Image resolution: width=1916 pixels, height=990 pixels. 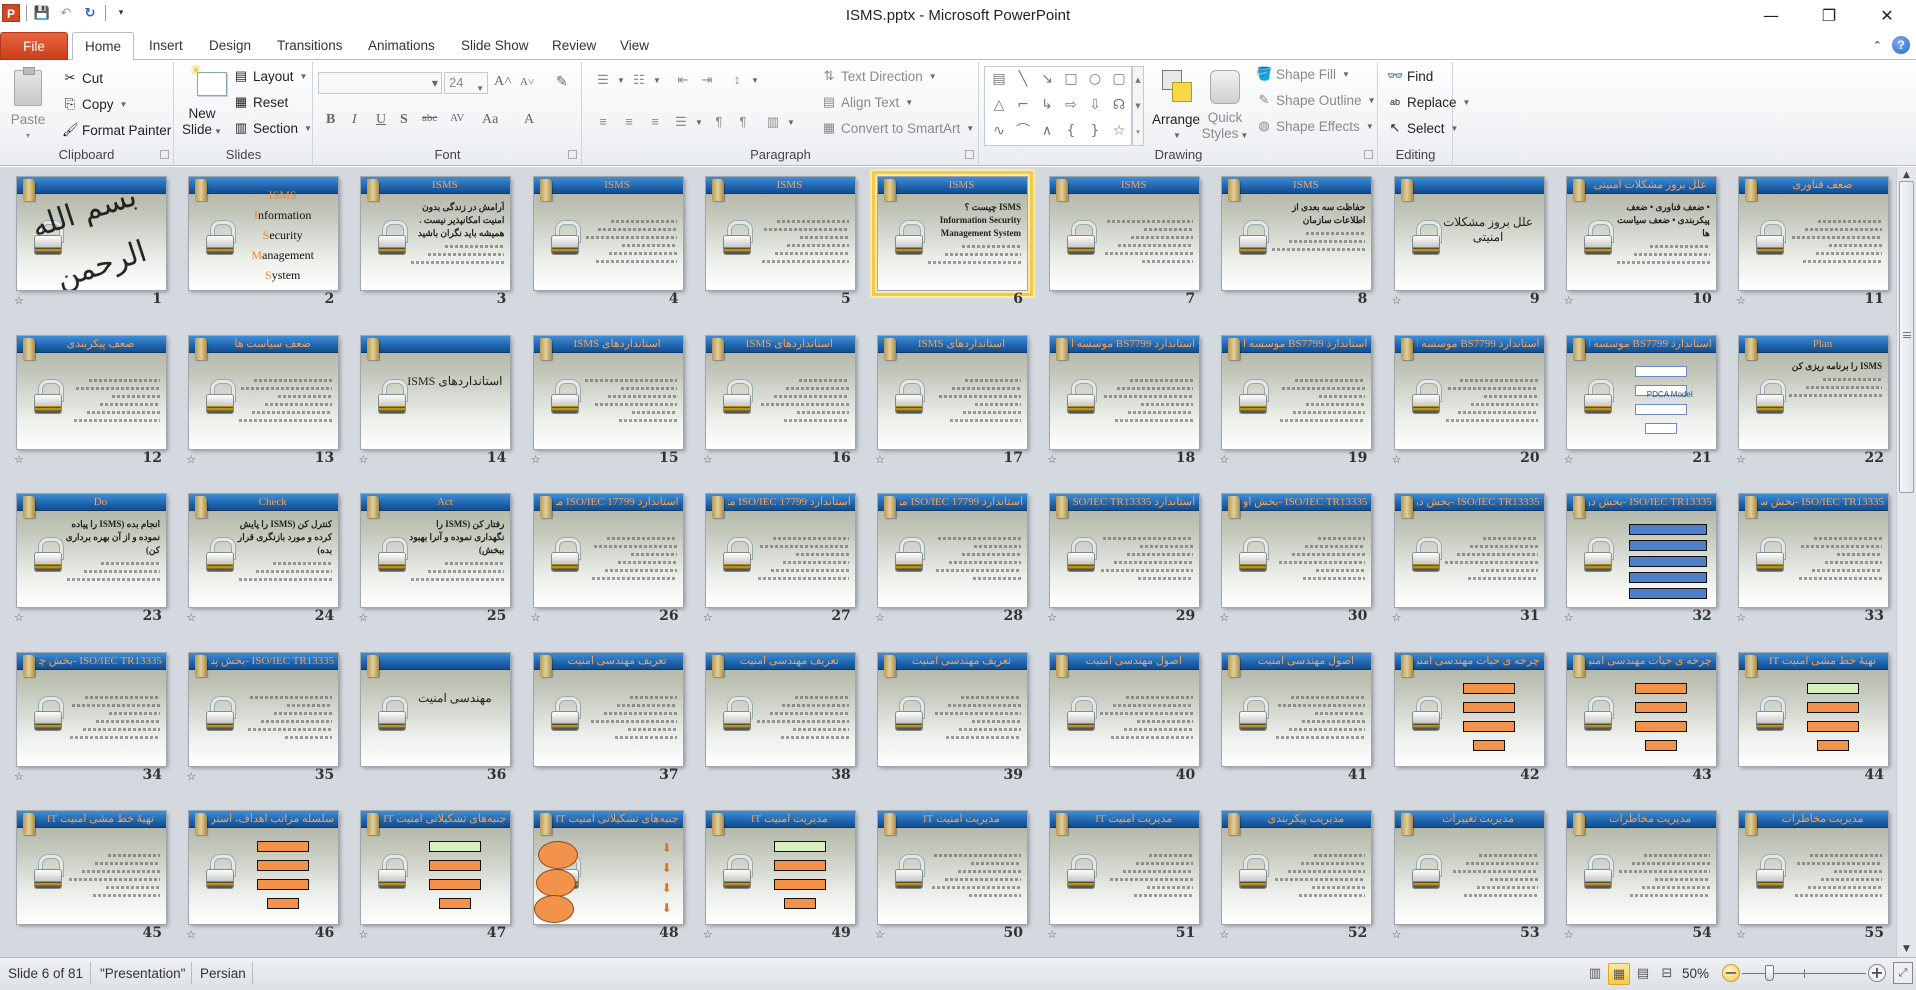 I want to click on italic-button: I, so click(x=354, y=120).